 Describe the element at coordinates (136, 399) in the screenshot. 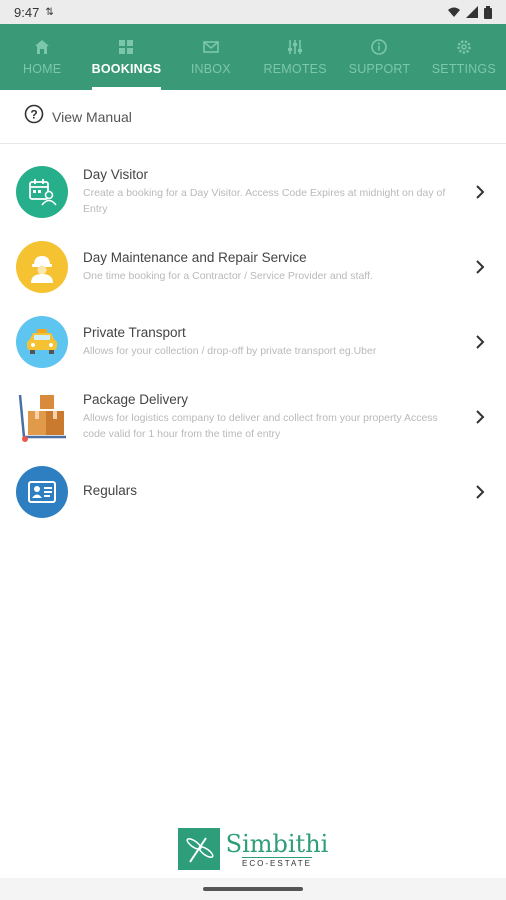

I see `item-title: Package Delivery` at that location.